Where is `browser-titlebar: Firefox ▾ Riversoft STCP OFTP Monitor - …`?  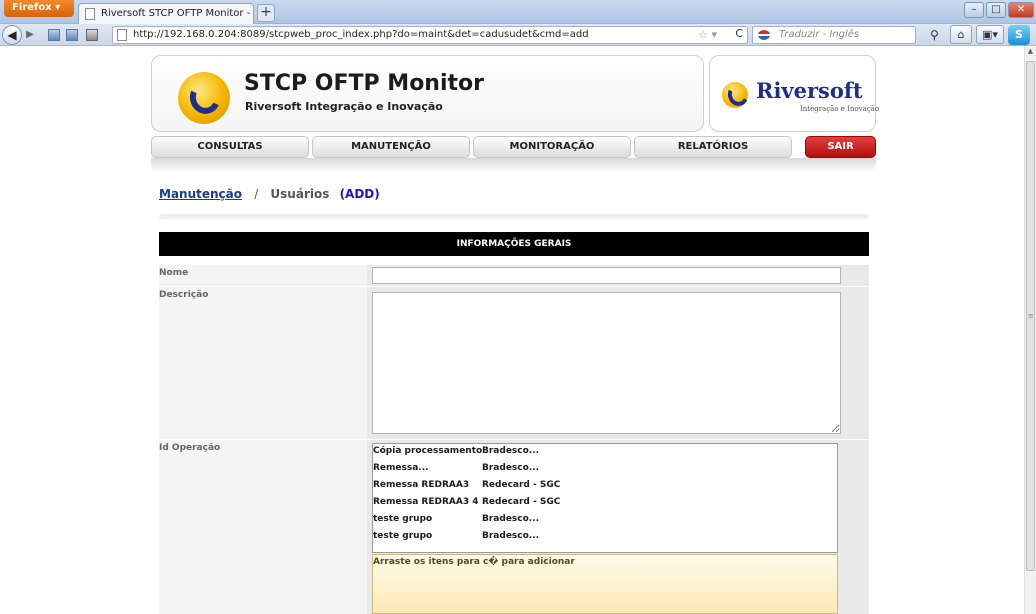
browser-titlebar: Firefox ▾ Riversoft STCP OFTP Monitor - … is located at coordinates (518, 12).